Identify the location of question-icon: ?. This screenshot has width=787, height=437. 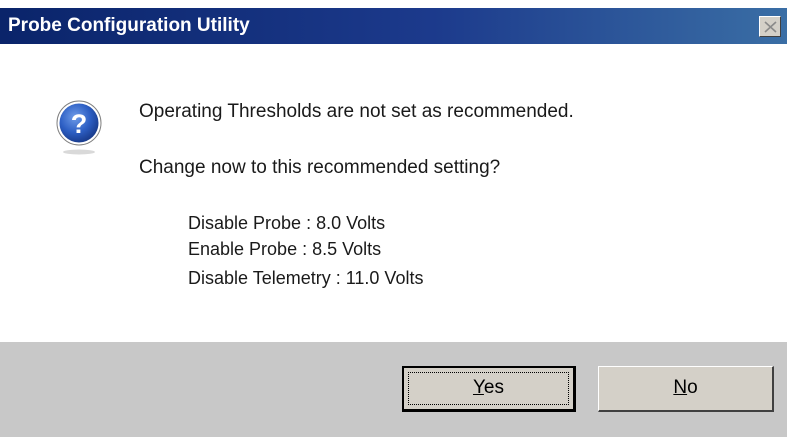
(79, 127).